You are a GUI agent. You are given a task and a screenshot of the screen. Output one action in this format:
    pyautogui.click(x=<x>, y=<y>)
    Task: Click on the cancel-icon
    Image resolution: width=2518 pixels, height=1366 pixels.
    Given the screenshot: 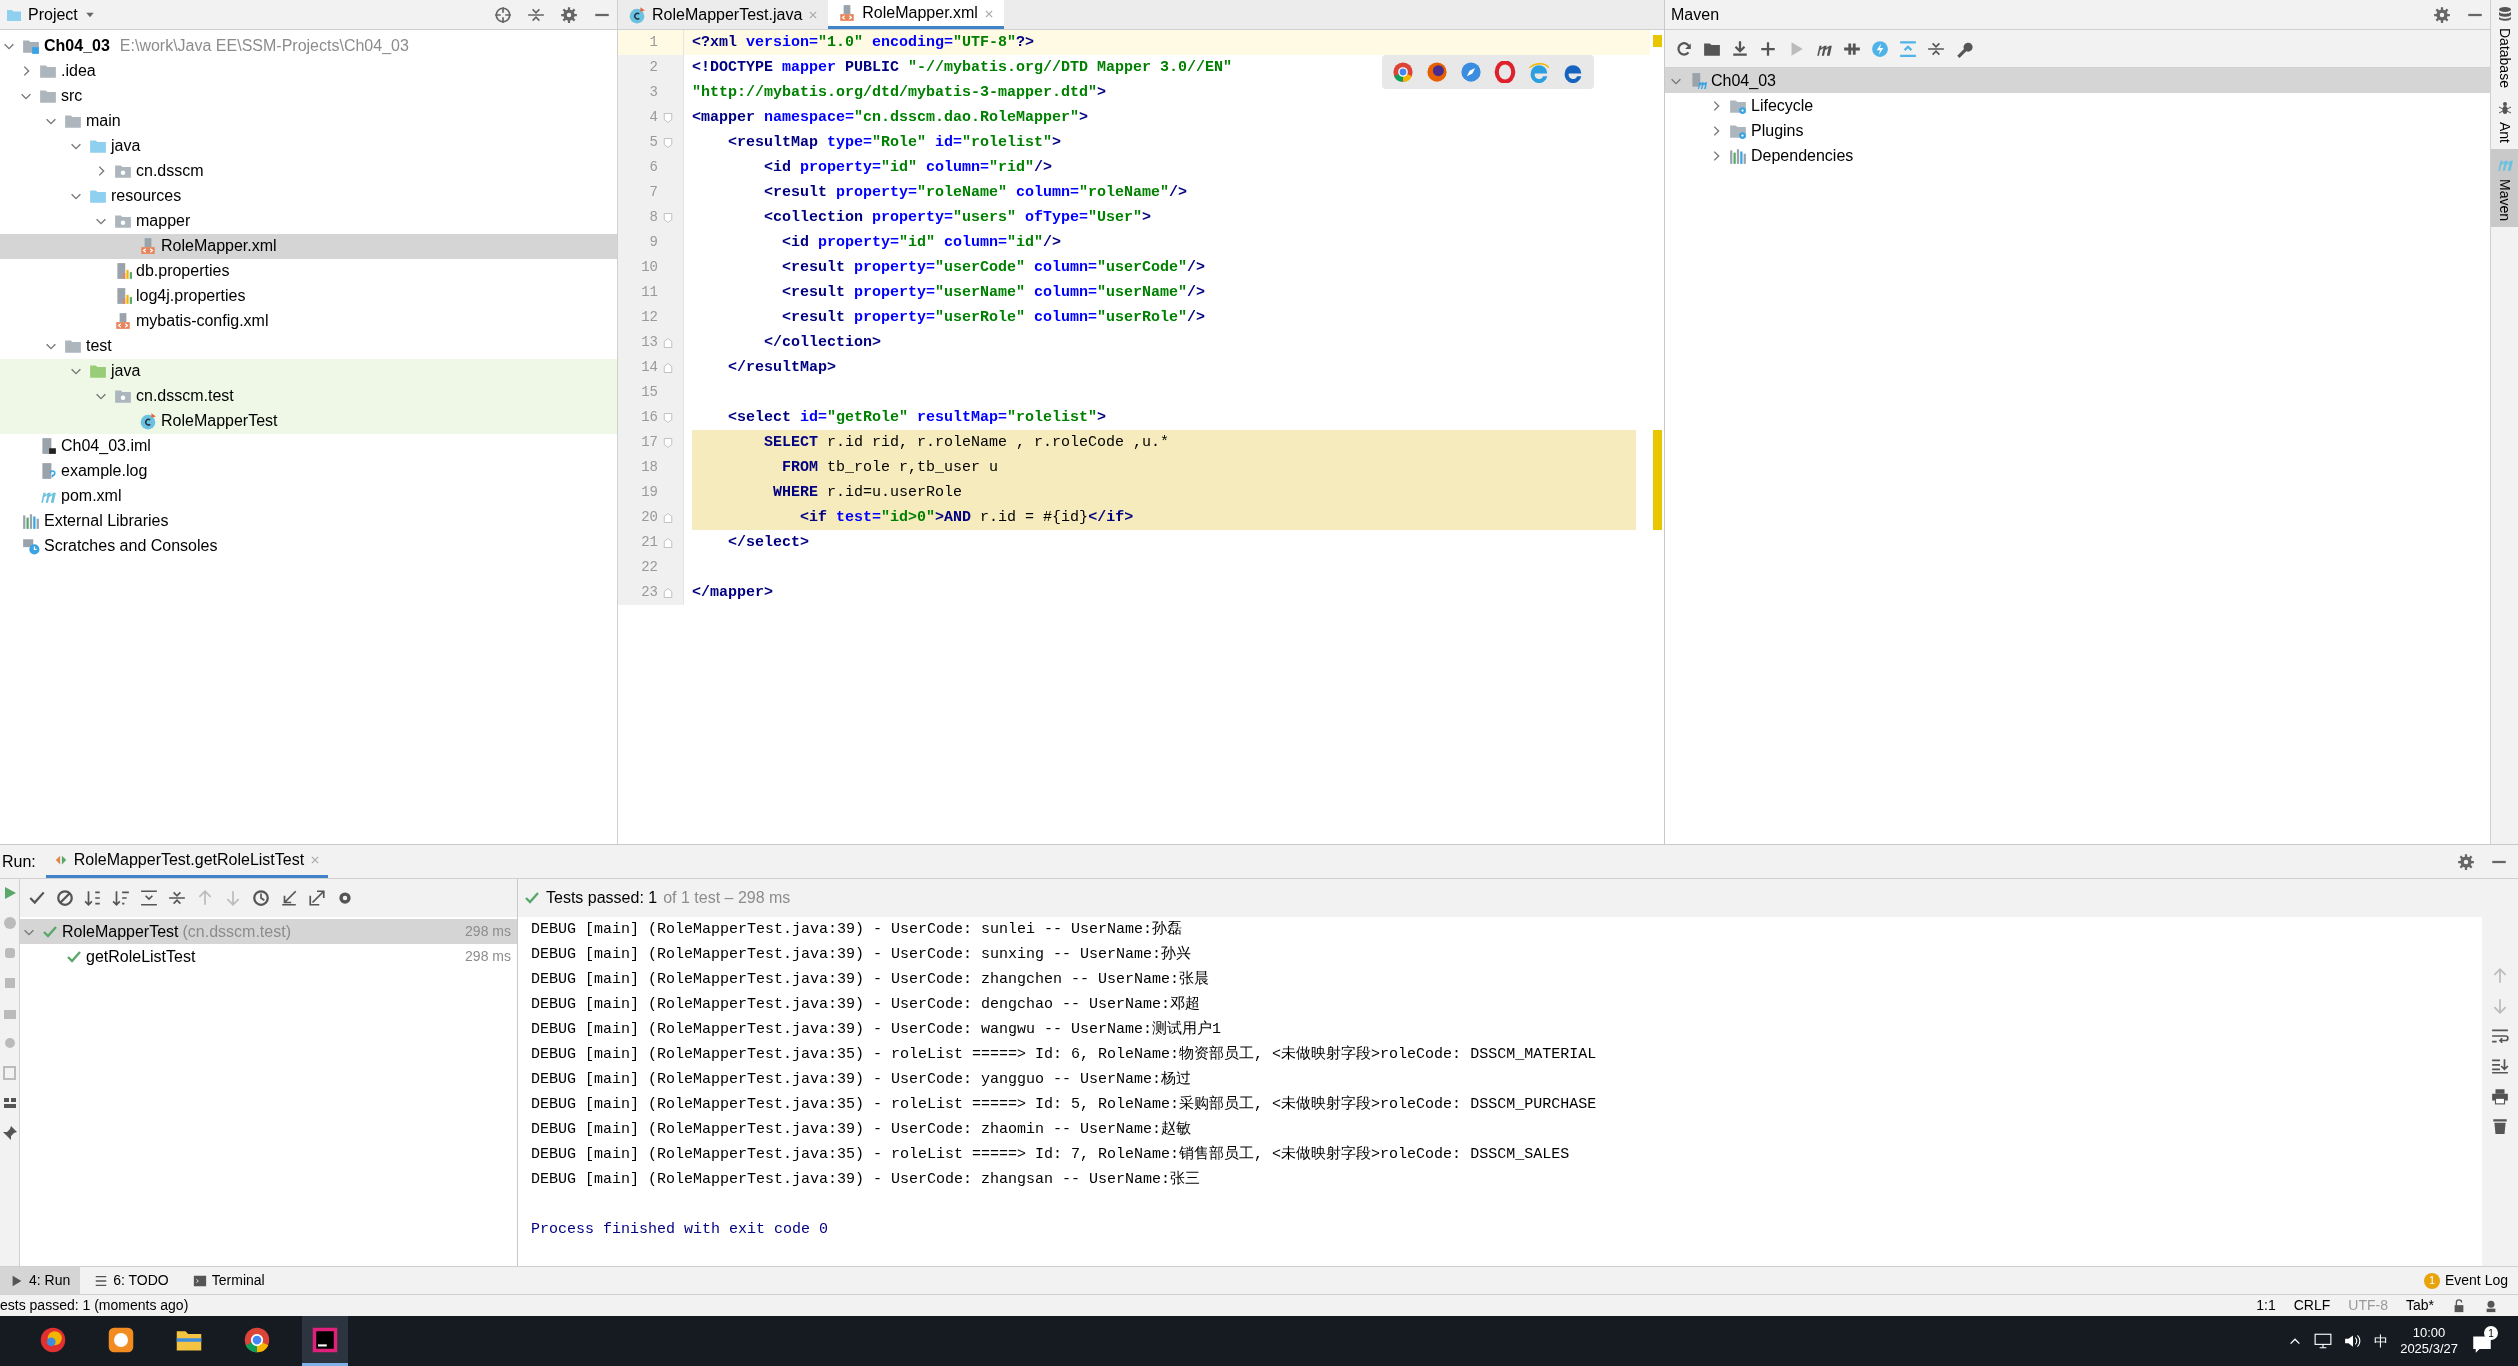 What is the action you would take?
    pyautogui.click(x=65, y=898)
    